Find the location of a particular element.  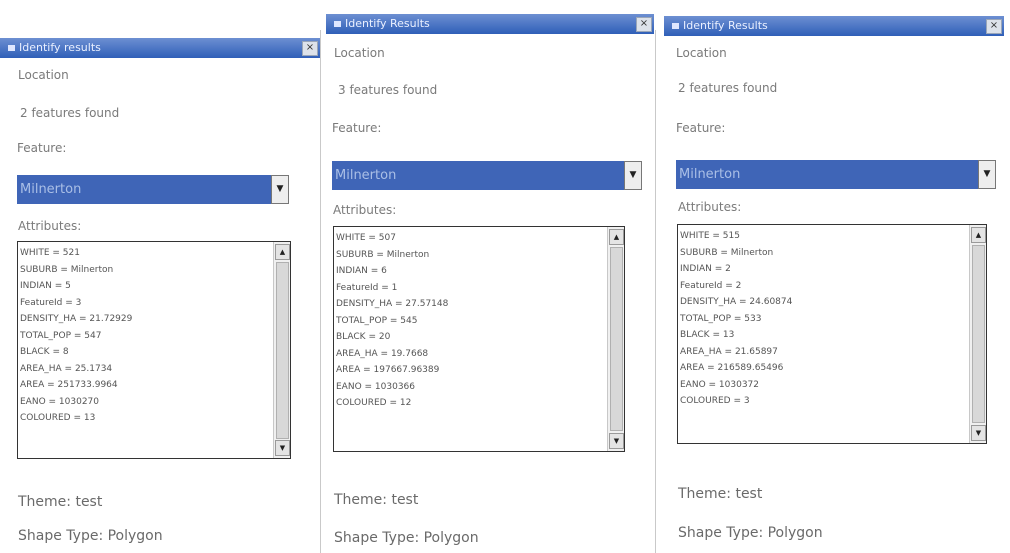

attribute-item: AREA_HA = 25.1734 is located at coordinates (146, 369).